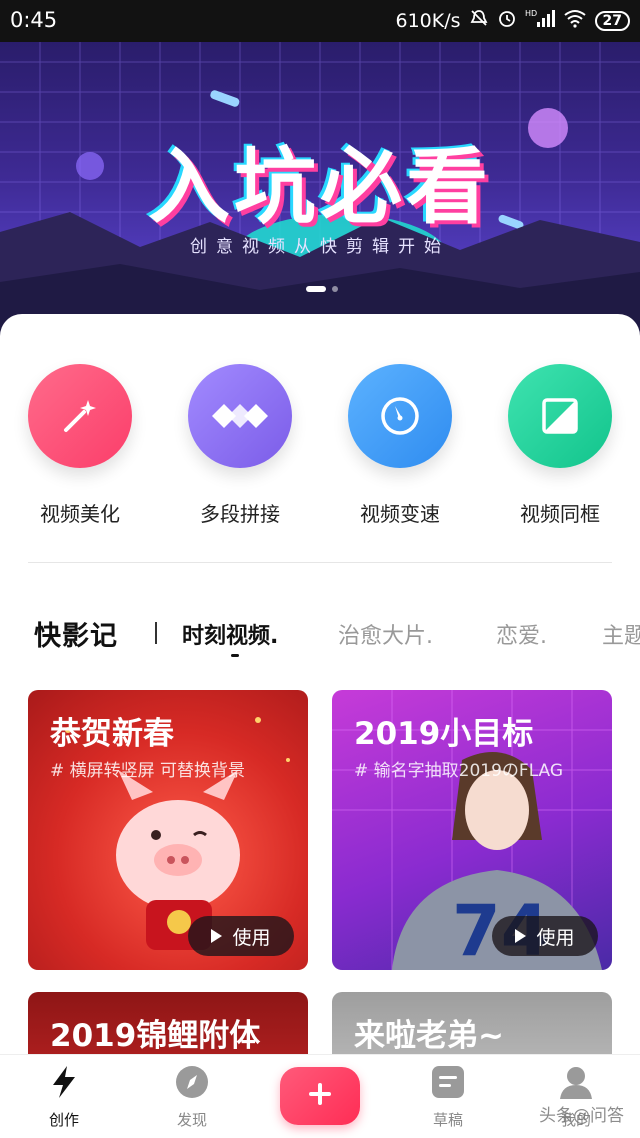  I want to click on bottom-navigation: 创作 发现 草稿 我的 头条@问答, so click(320, 1096).